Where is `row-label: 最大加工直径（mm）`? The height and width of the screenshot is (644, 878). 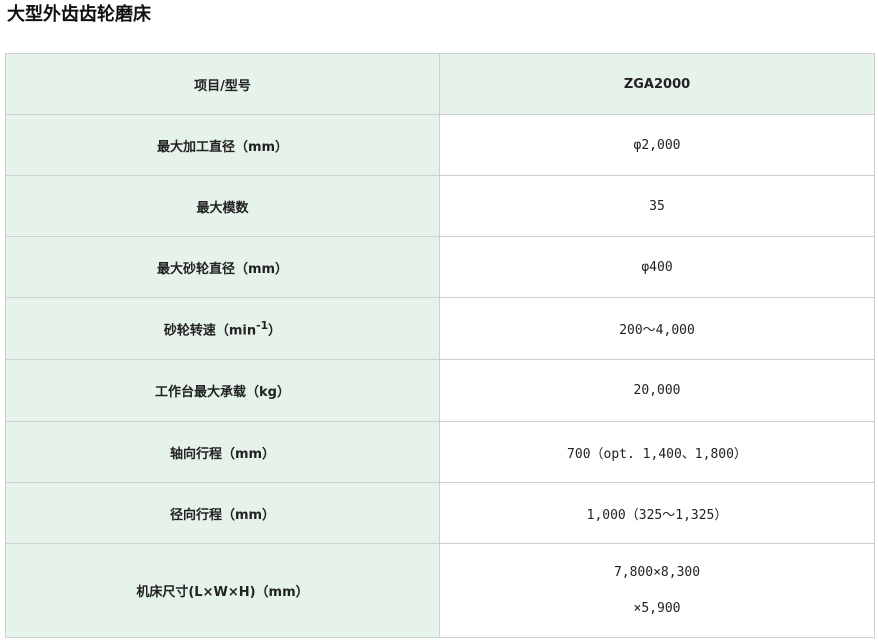
row-label: 最大加工直径（mm） is located at coordinates (222, 145).